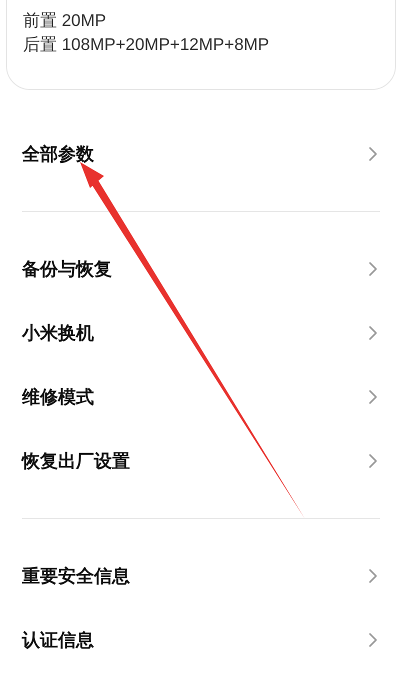 Image resolution: width=402 pixels, height=675 pixels. What do you see at coordinates (201, 397) in the screenshot?
I see `settings-item: 维修模式` at bounding box center [201, 397].